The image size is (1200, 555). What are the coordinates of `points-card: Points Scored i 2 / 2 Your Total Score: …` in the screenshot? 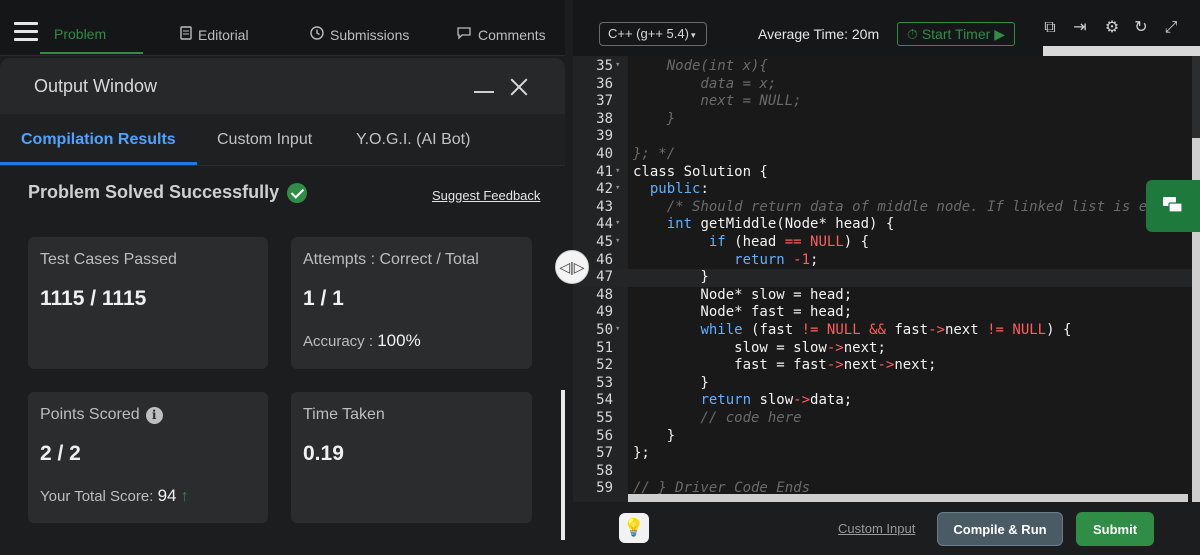 It's located at (148, 457).